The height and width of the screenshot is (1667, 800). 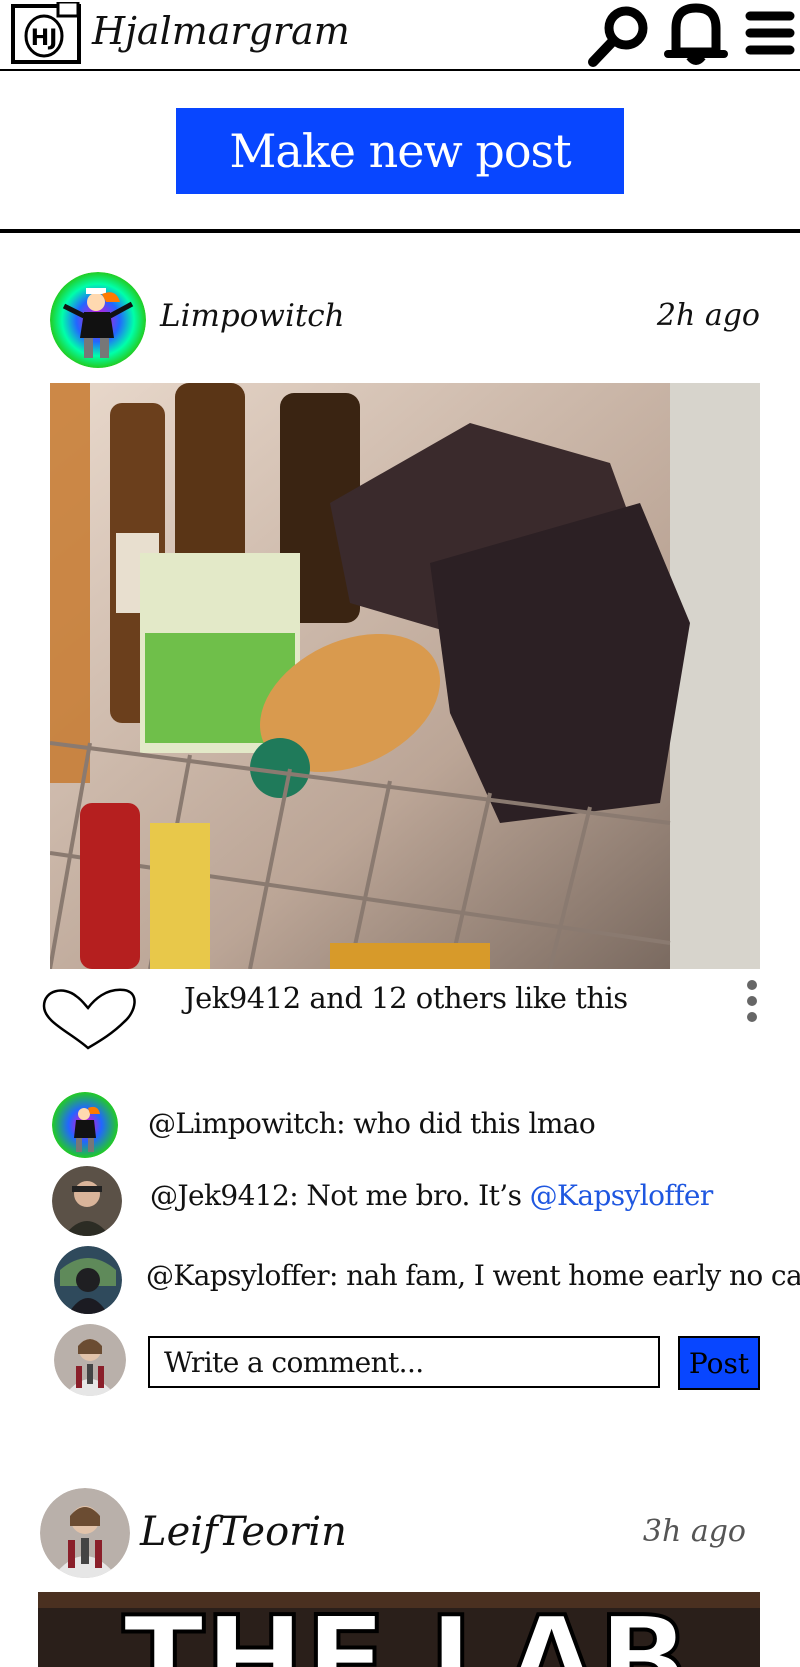 I want to click on like-heart-icon, so click(x=90, y=1017).